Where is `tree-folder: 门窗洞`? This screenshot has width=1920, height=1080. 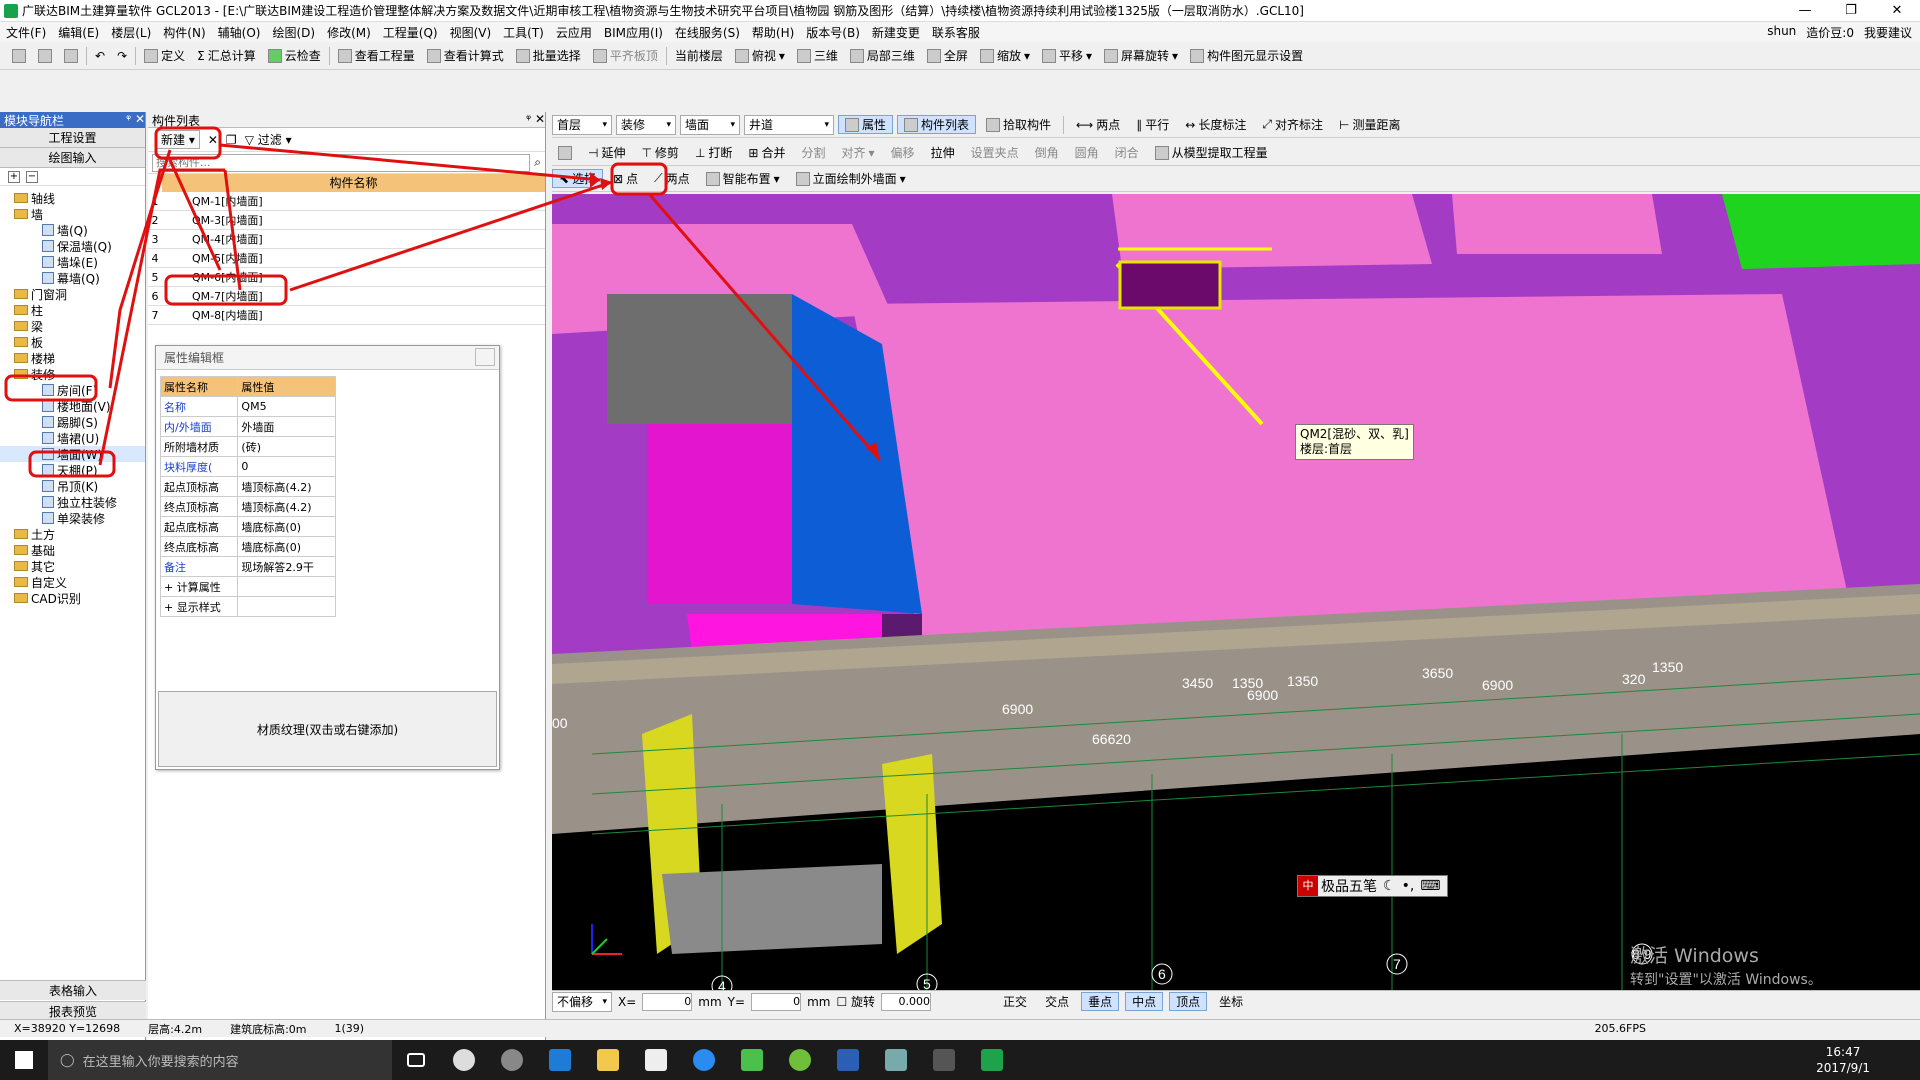
tree-folder: 门窗洞 is located at coordinates (72, 294).